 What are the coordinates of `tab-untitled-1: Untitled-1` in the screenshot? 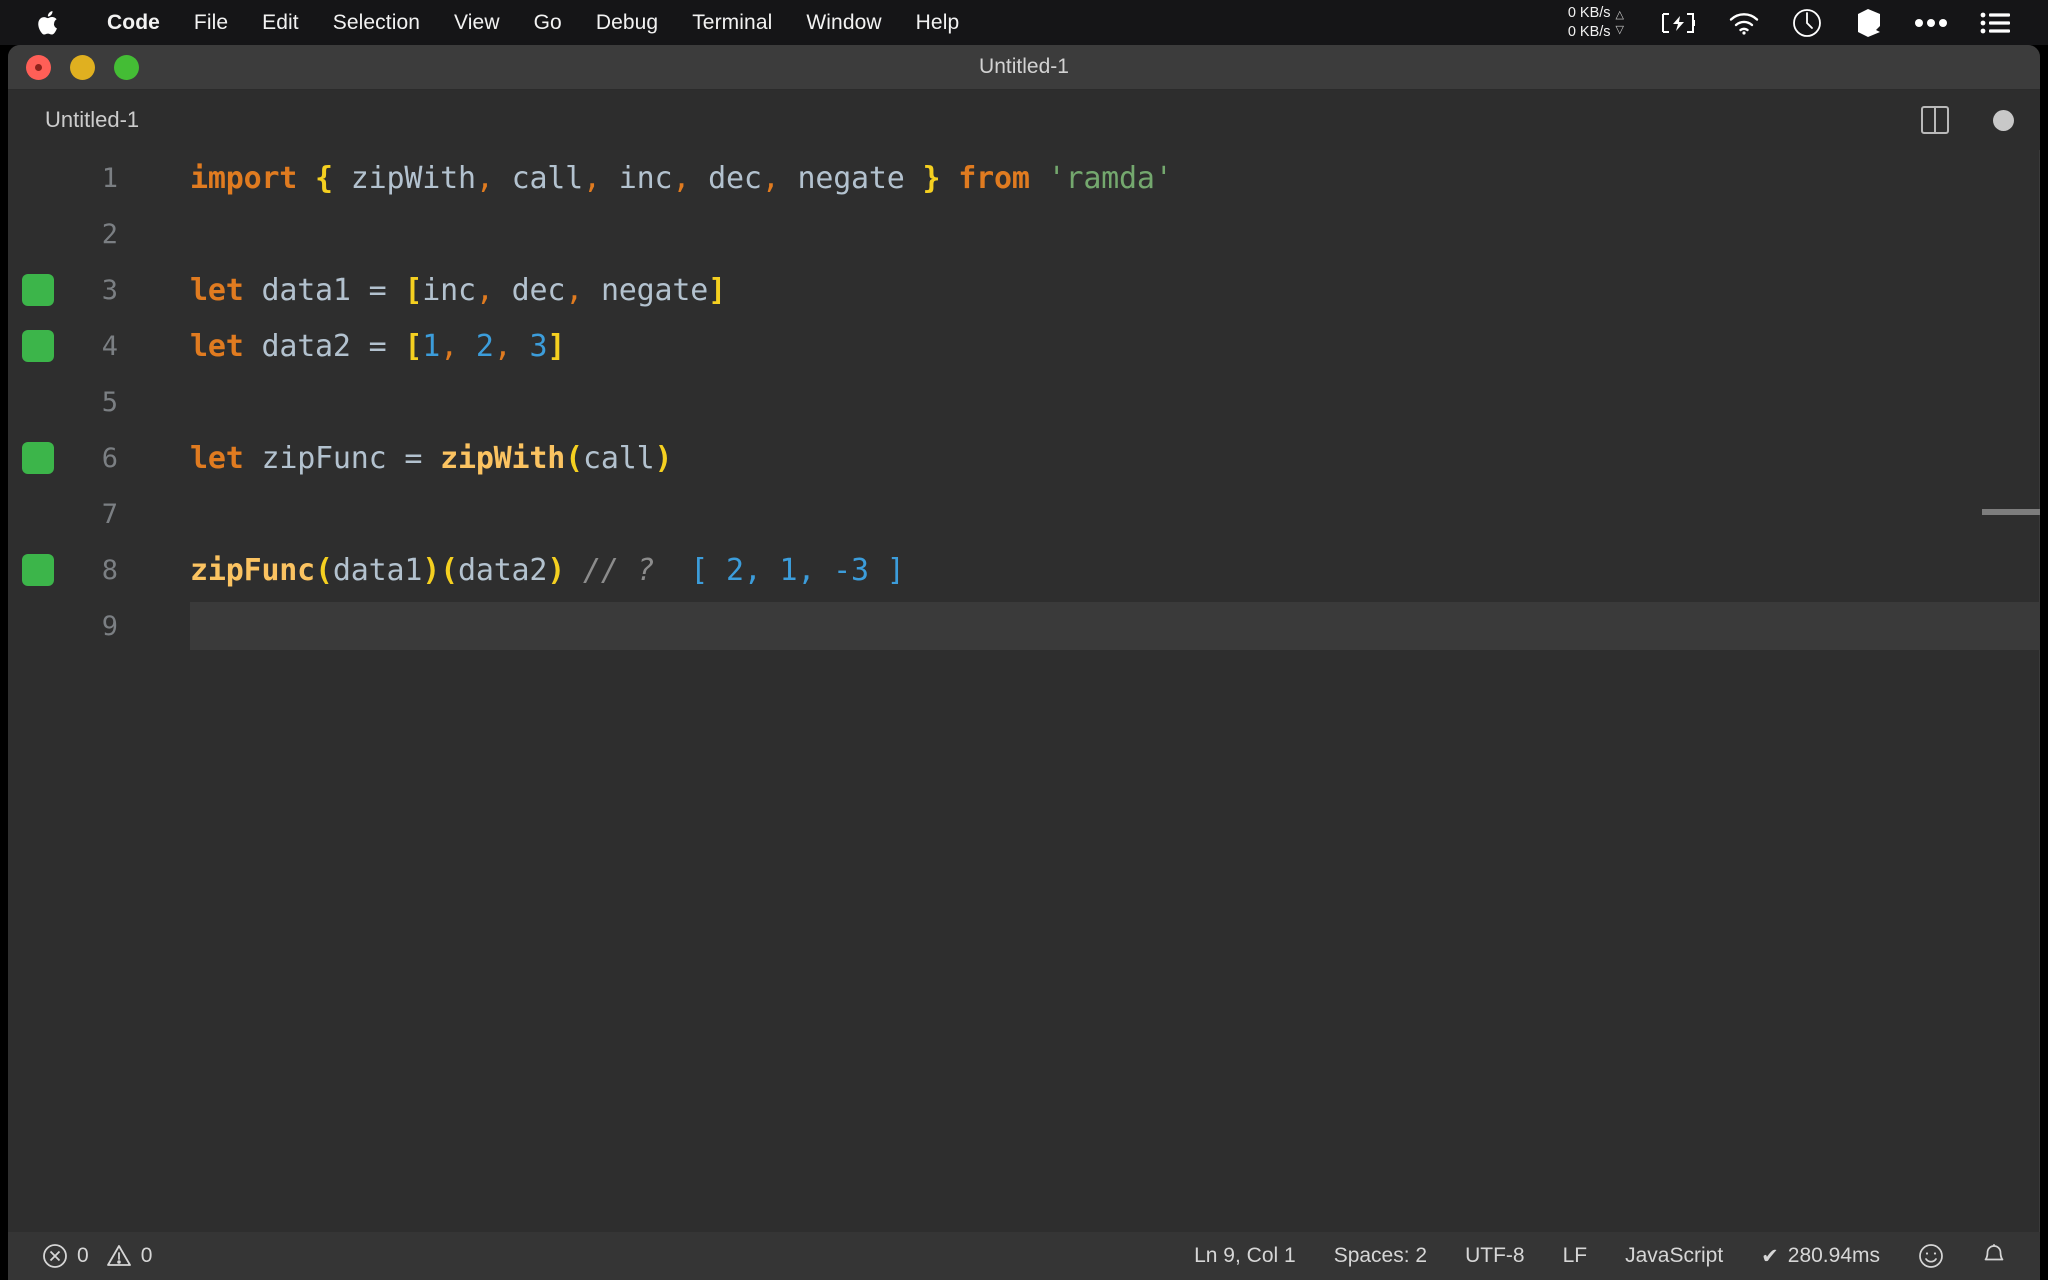 It's located at (85, 120).